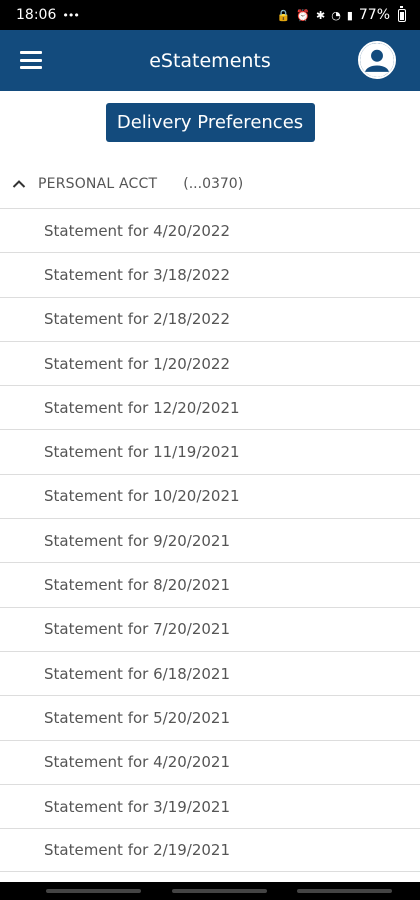 The height and width of the screenshot is (900, 420). What do you see at coordinates (210, 362) in the screenshot?
I see `statement-item: Statement for 1/20/2022` at bounding box center [210, 362].